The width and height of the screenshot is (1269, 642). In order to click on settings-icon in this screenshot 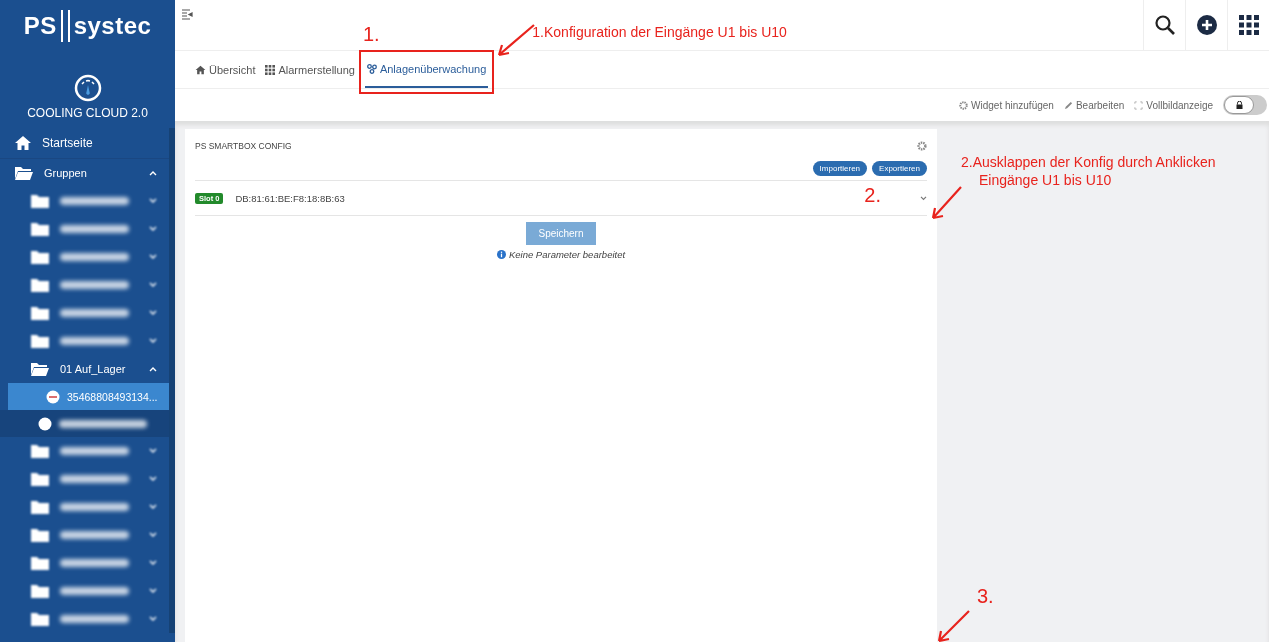, I will do `click(922, 146)`.